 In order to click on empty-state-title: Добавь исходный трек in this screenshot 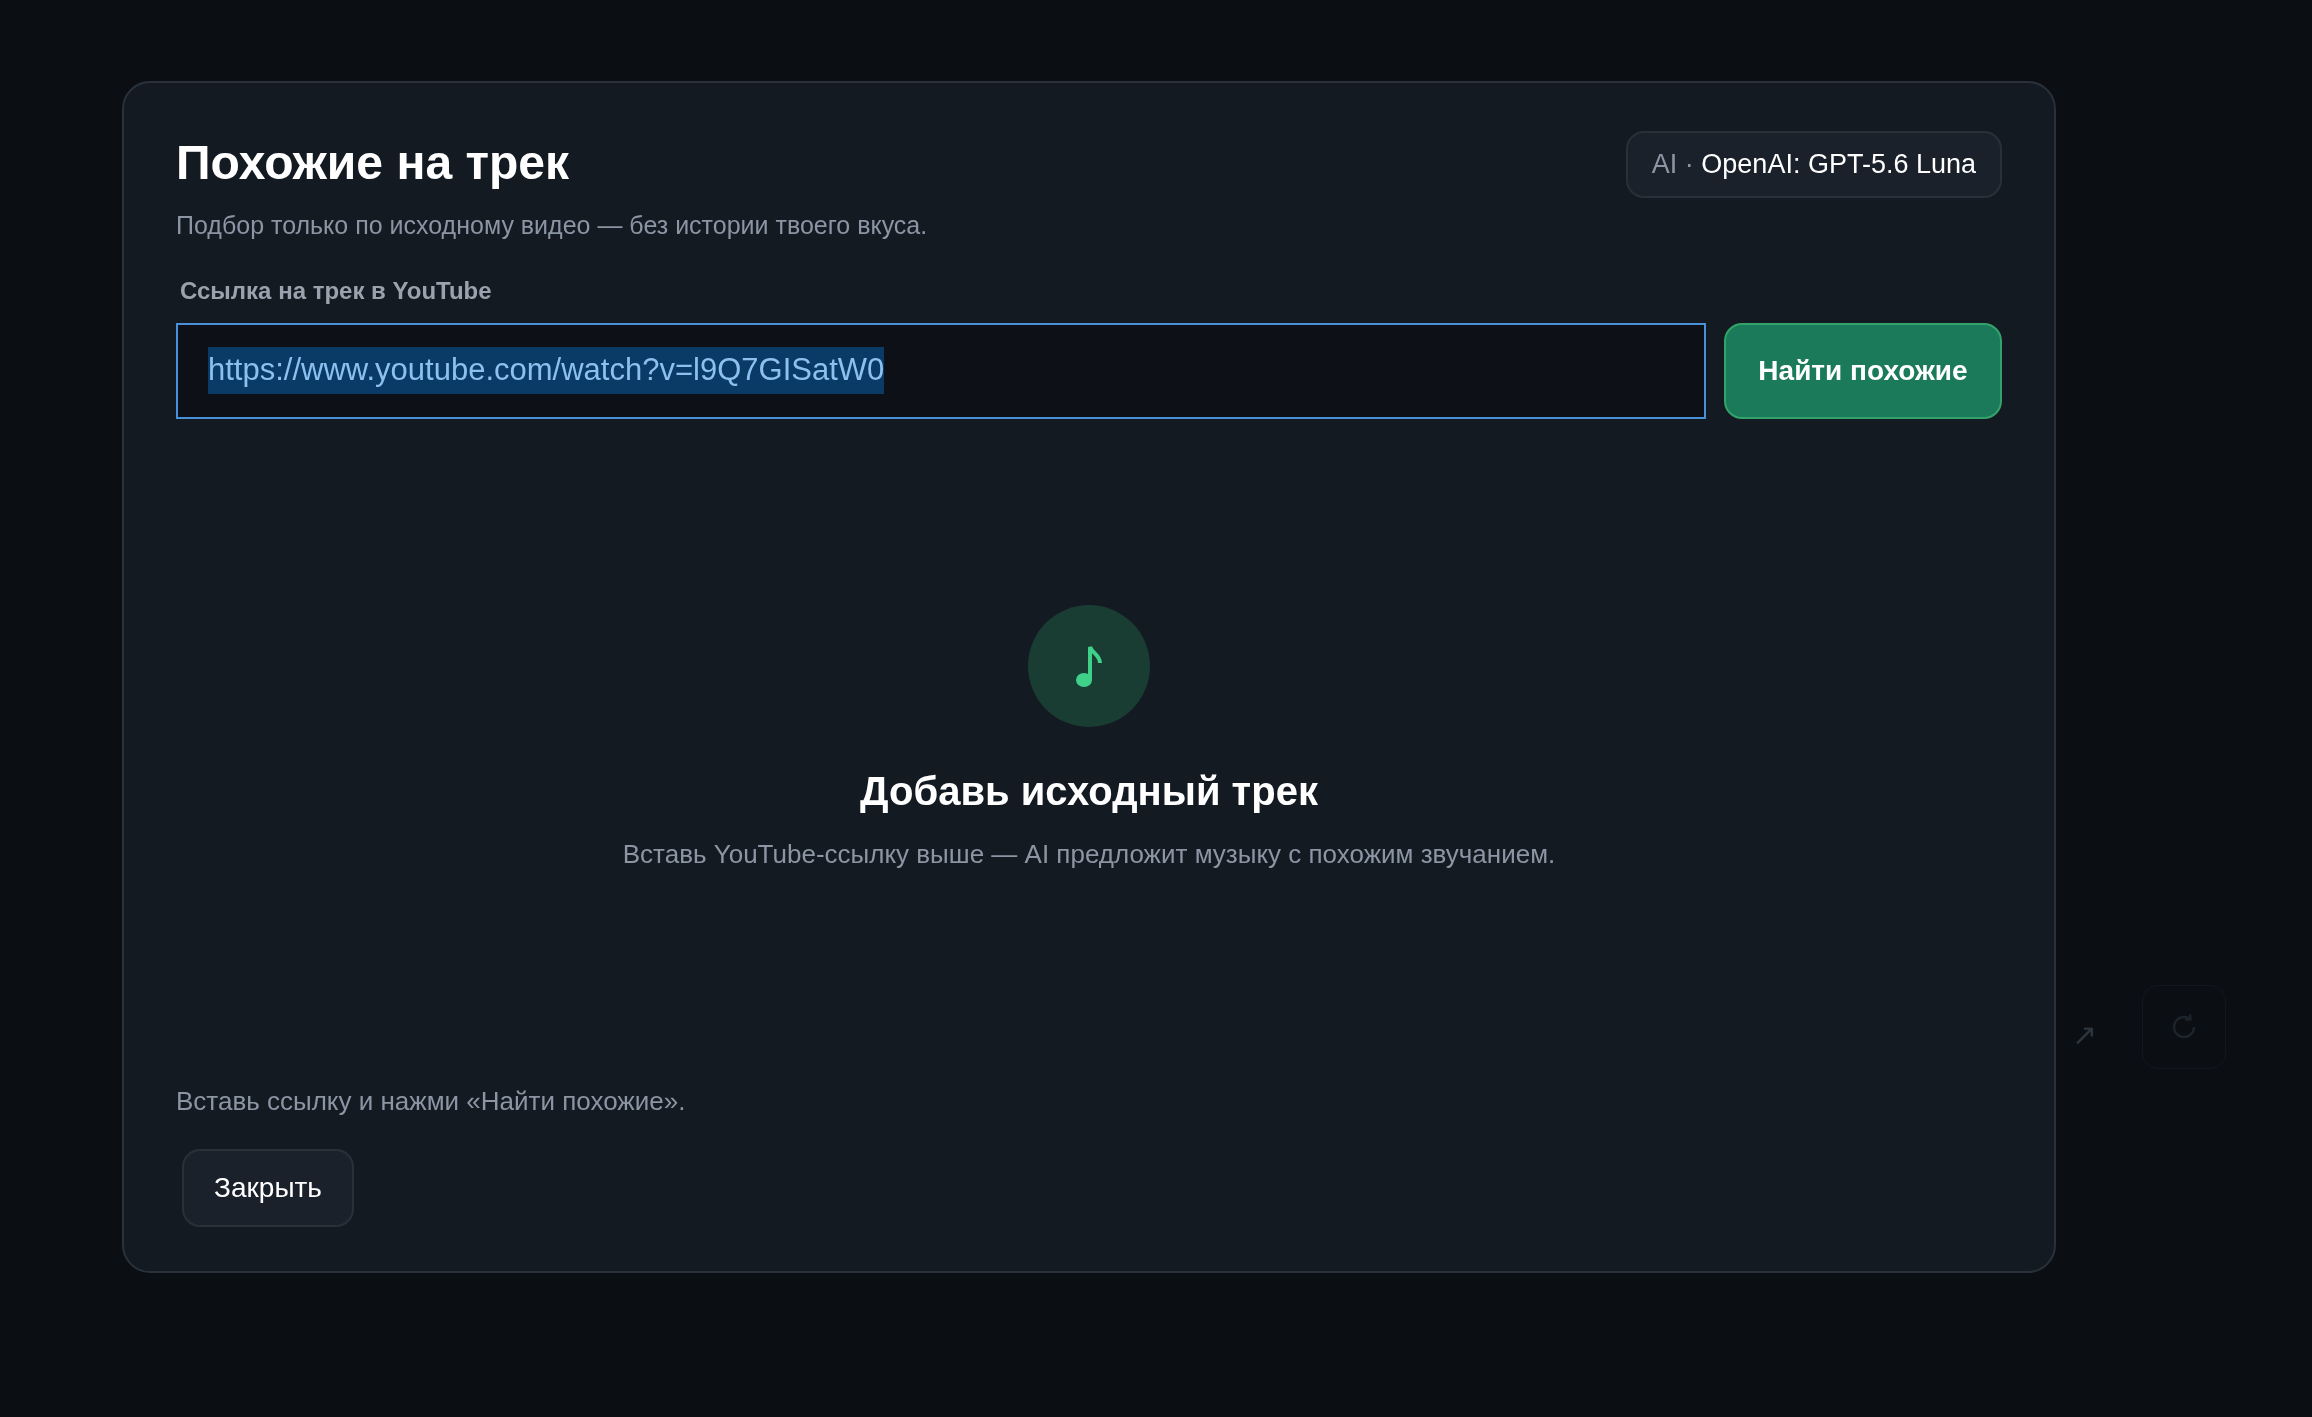, I will do `click(1089, 791)`.